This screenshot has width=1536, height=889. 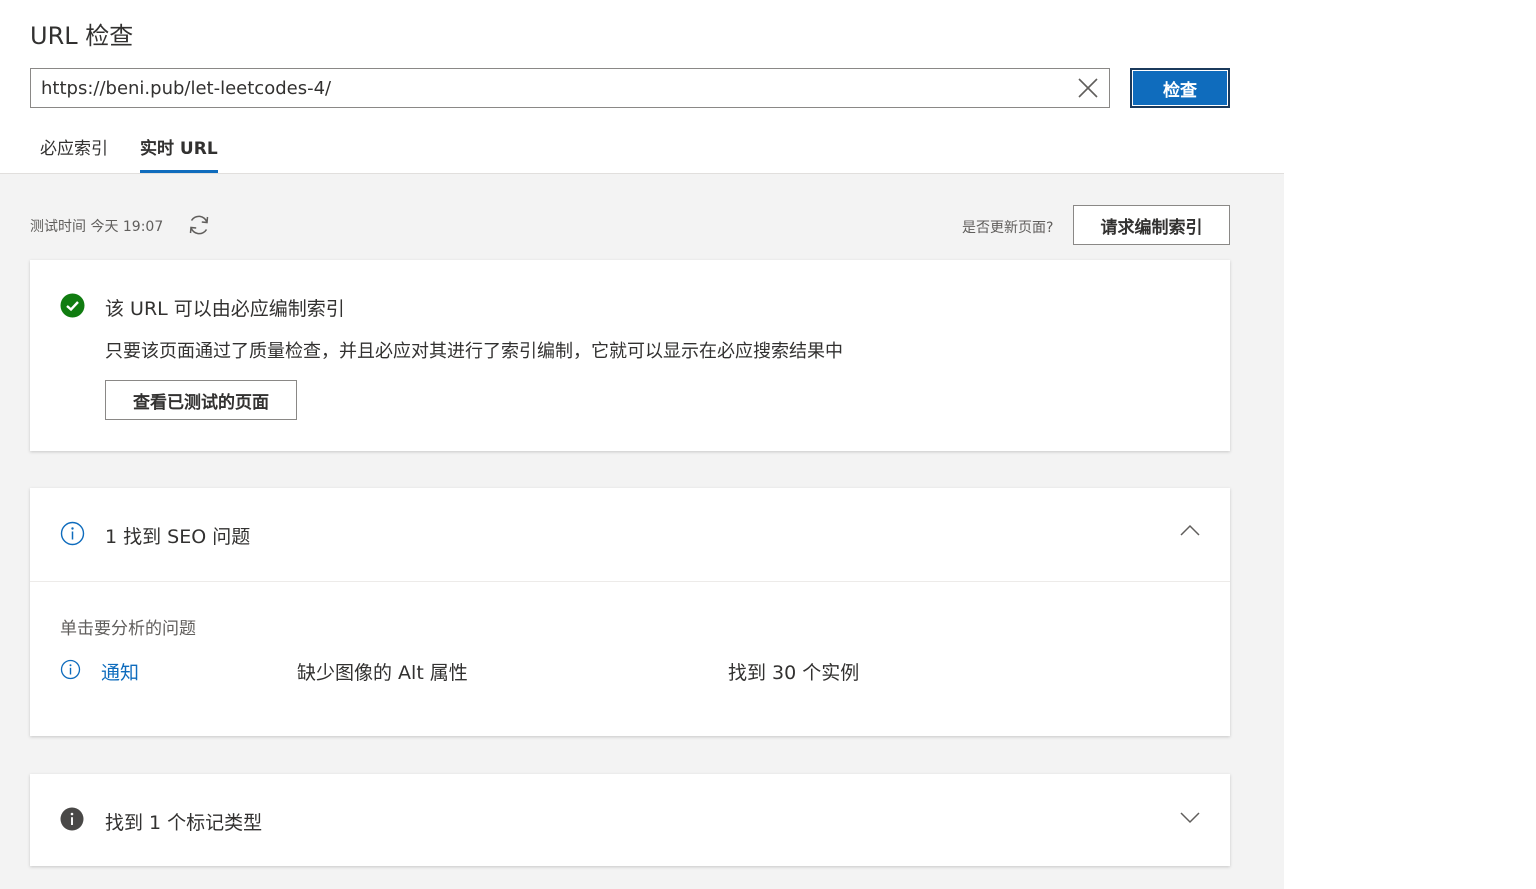 I want to click on update-question: 是否更新页面?, so click(x=1008, y=228).